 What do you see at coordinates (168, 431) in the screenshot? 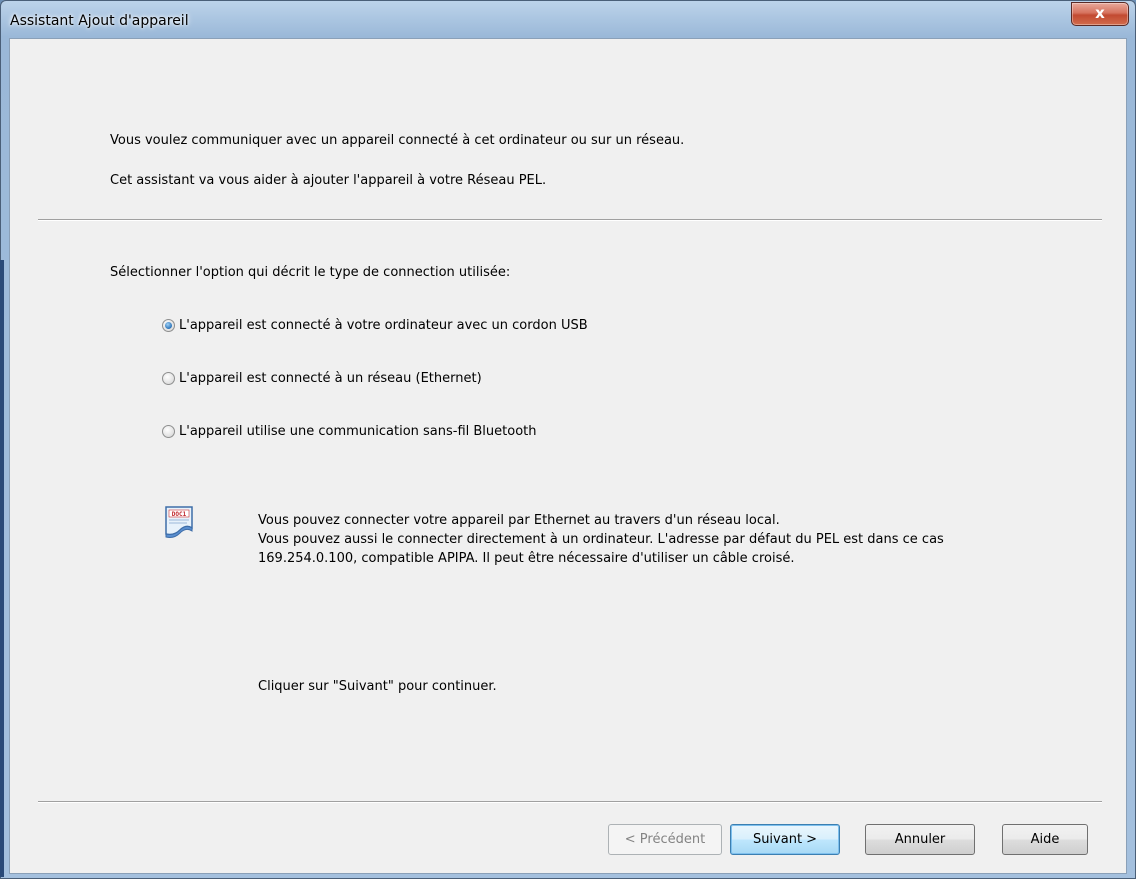
I see `radio-bluetooth` at bounding box center [168, 431].